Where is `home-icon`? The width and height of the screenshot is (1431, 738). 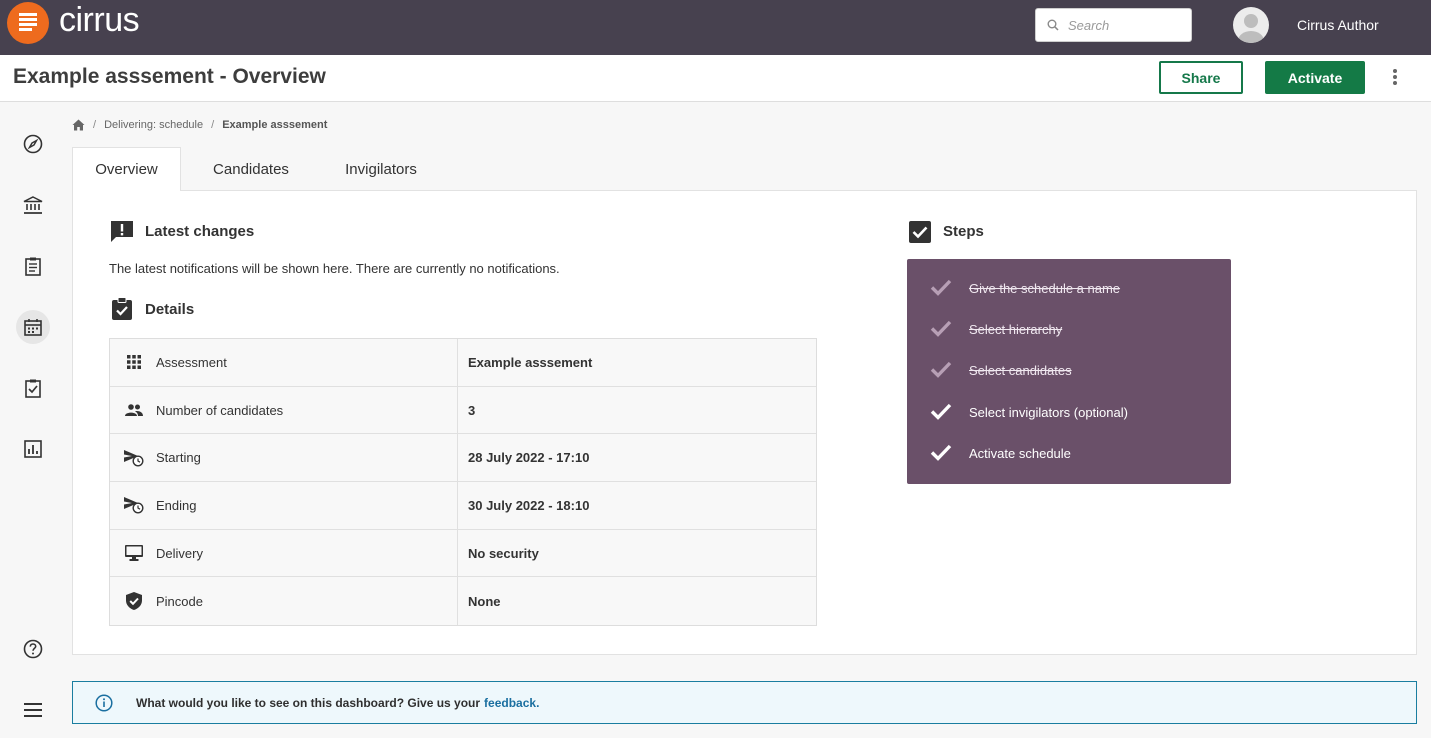
home-icon is located at coordinates (78, 125).